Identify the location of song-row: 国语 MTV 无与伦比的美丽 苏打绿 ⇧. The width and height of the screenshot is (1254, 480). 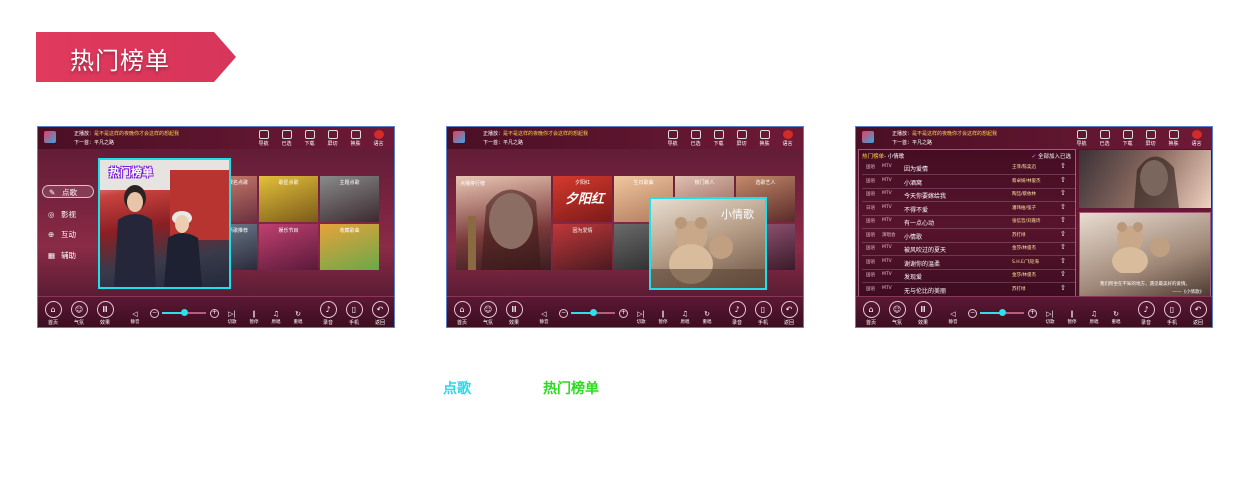
(969, 290).